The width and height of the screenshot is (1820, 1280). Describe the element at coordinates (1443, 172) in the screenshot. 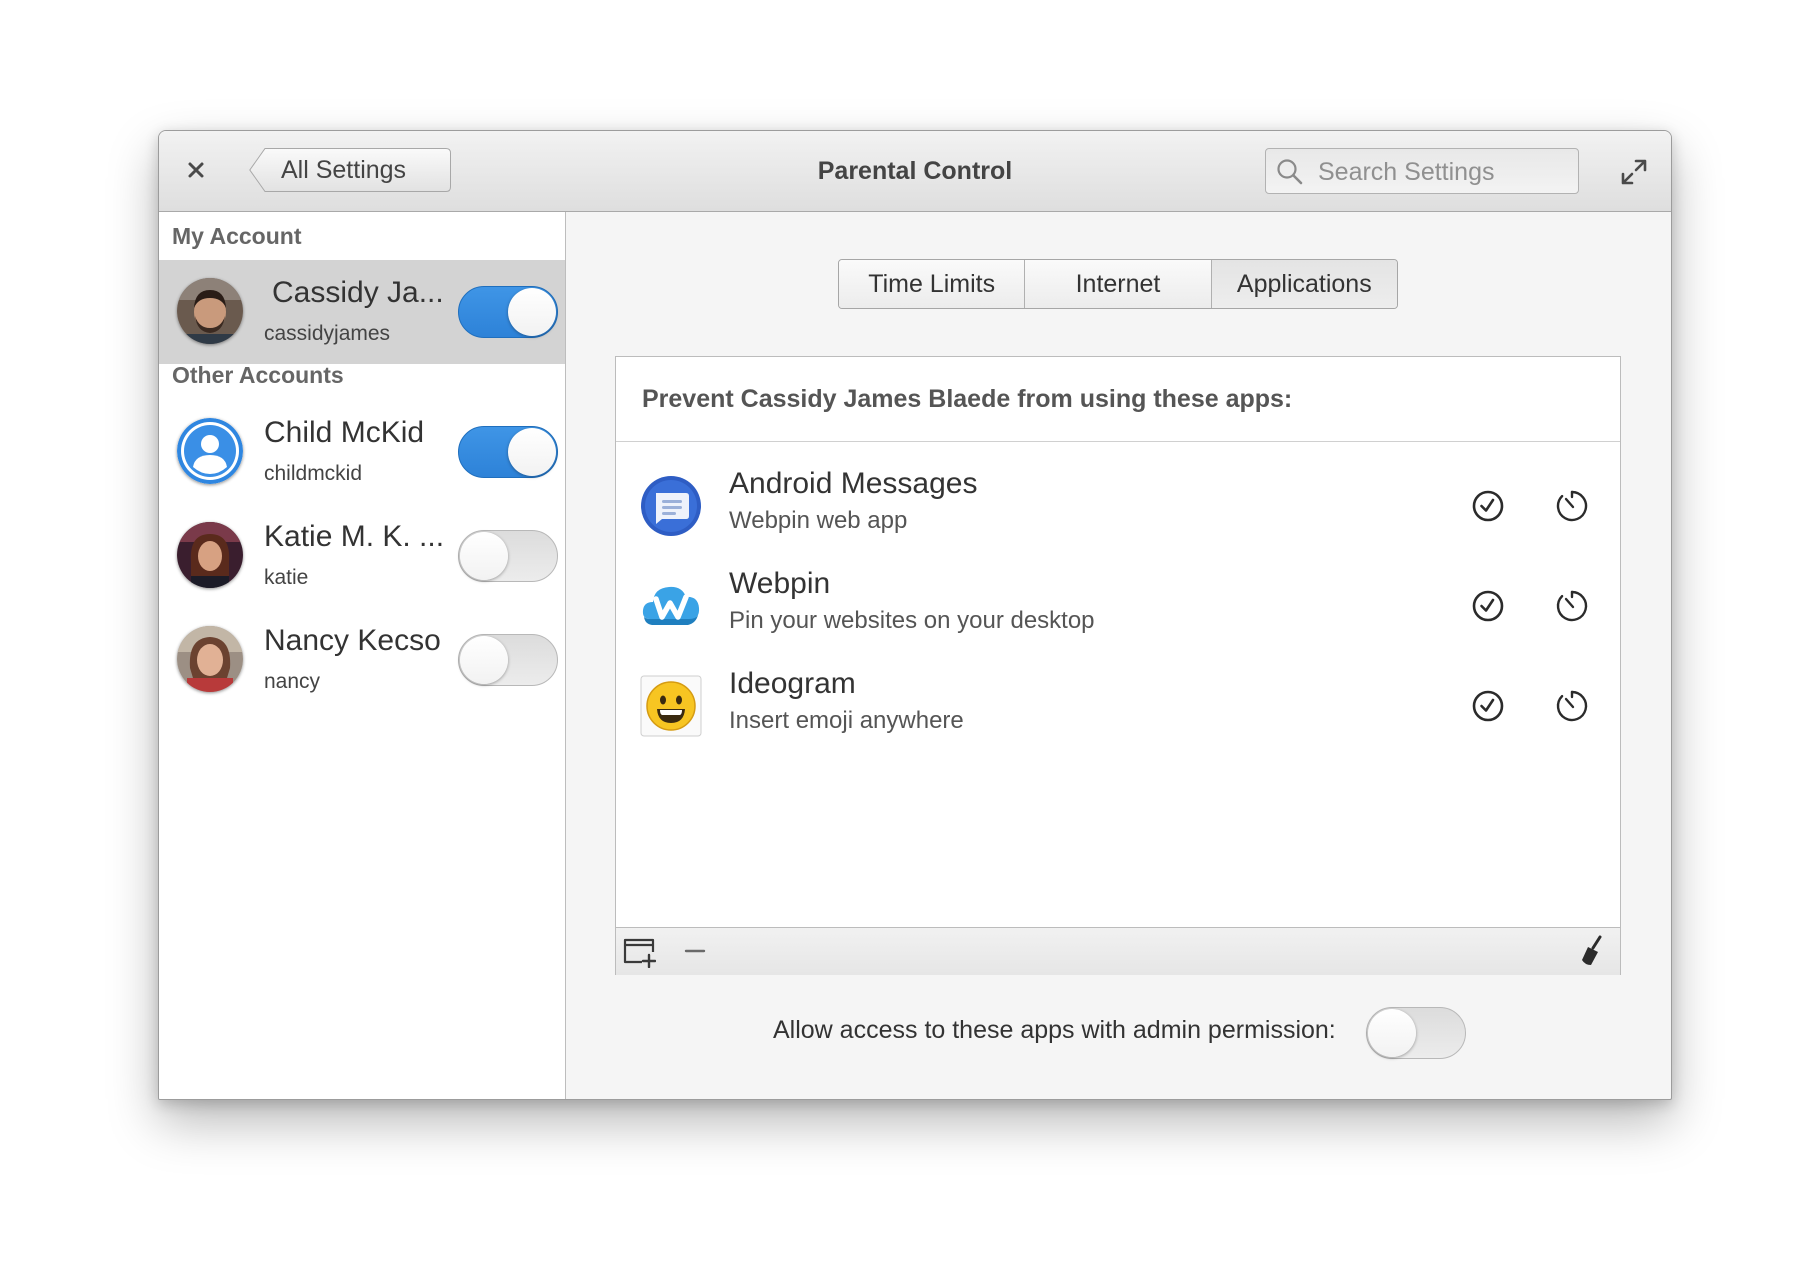

I see `search-input` at that location.